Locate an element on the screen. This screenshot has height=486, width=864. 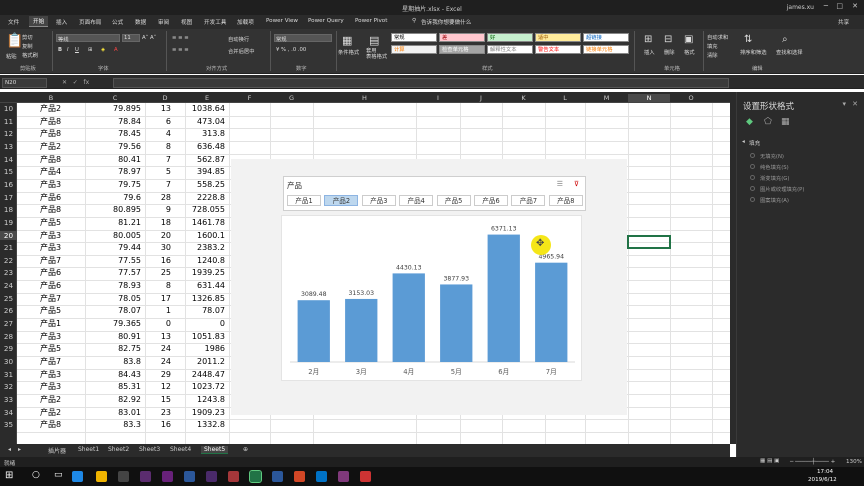
sheet-prev-icon: ◂ is located at coordinates (9, 449).